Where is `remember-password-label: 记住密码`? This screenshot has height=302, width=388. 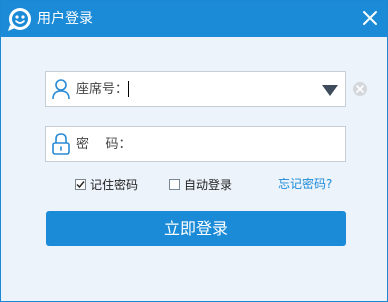 remember-password-label: 记住密码 is located at coordinates (114, 185).